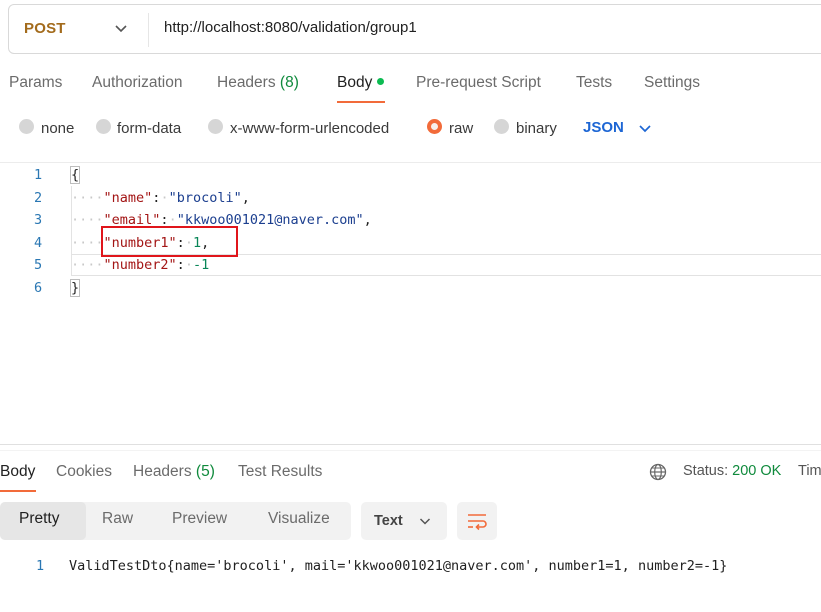  I want to click on url-input: http://localhost:8080/validation/group1, so click(290, 27).